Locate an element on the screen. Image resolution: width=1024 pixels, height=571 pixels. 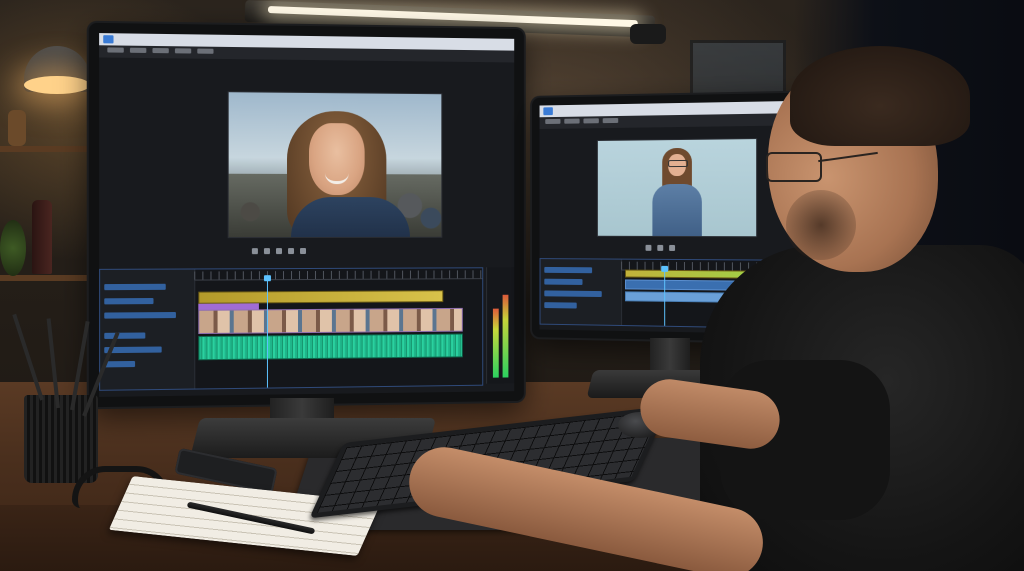
shelf-vase is located at coordinates (17, 128).